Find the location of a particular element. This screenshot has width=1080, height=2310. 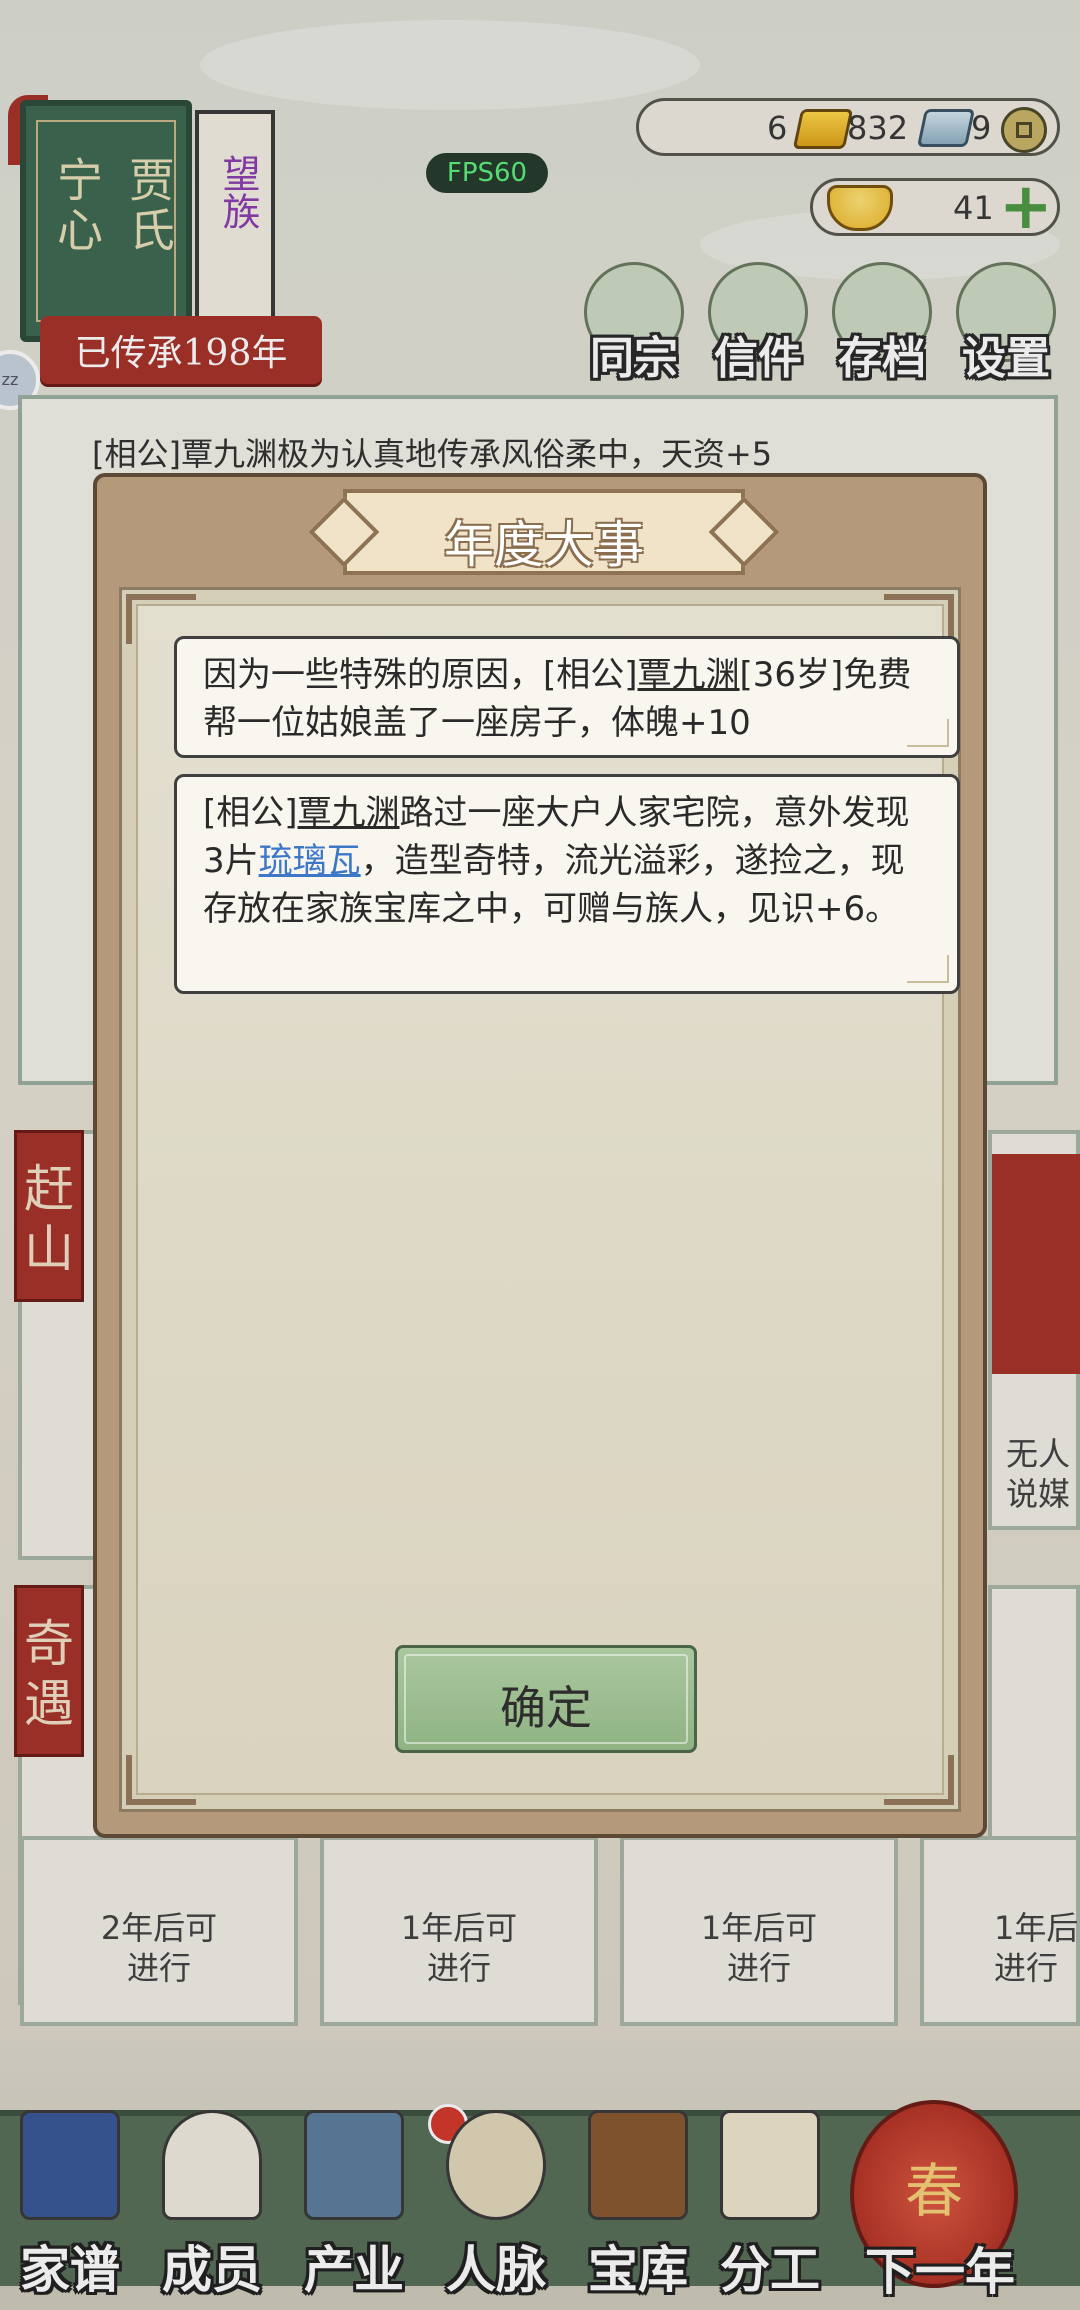

dialog-title: 年度大事 is located at coordinates (544, 545).